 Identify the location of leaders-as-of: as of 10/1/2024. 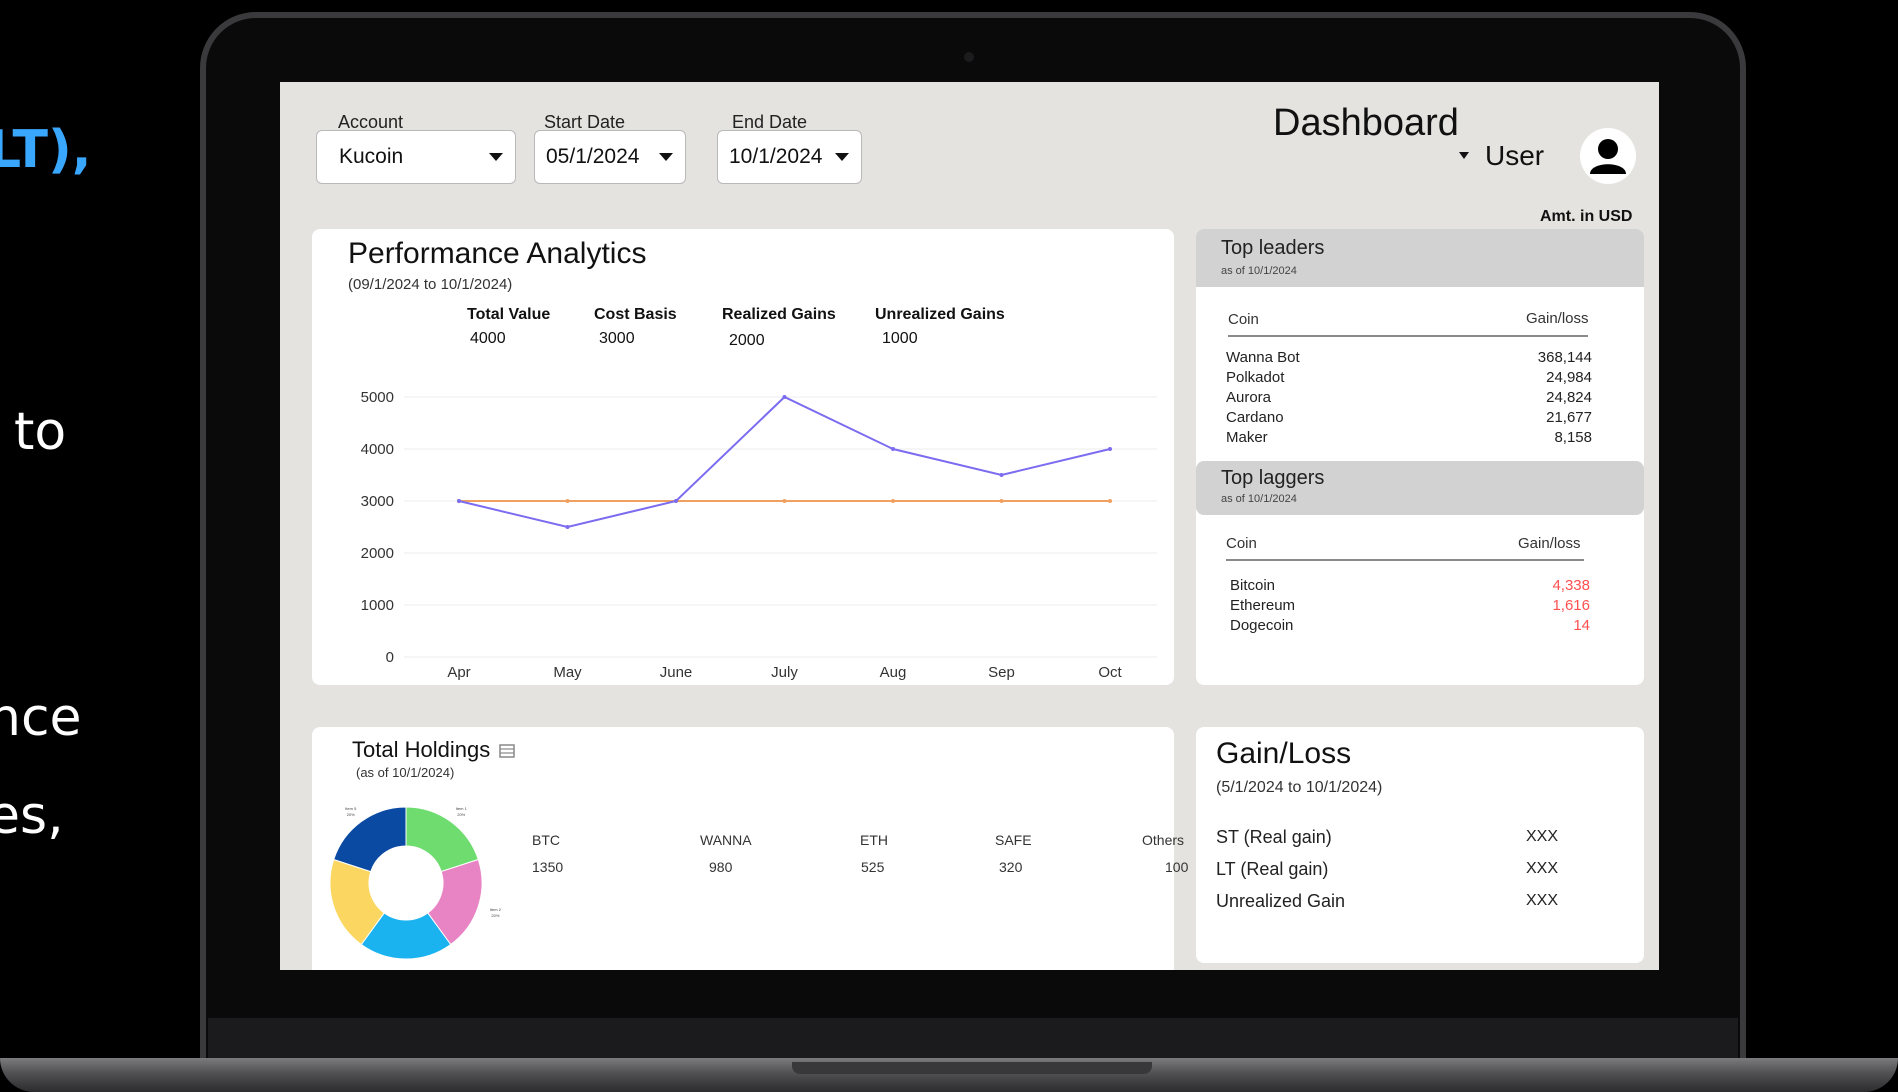
(1259, 271).